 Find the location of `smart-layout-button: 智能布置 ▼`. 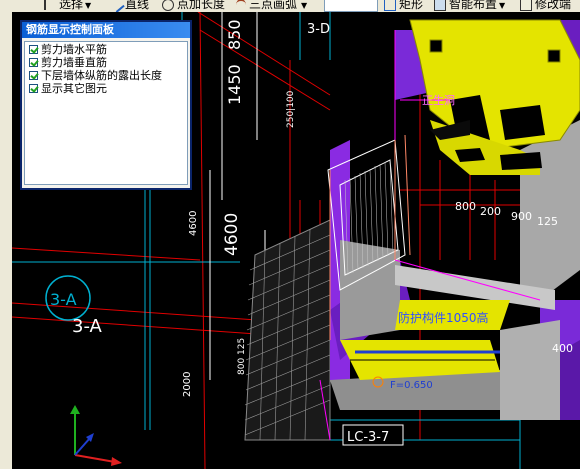

smart-layout-button: 智能布置 ▼ is located at coordinates (469, 6).